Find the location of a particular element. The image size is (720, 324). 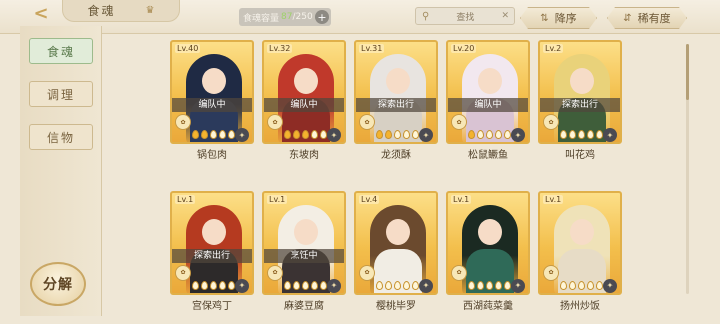

search-input: ⚲ 查找 ✕ is located at coordinates (465, 16).